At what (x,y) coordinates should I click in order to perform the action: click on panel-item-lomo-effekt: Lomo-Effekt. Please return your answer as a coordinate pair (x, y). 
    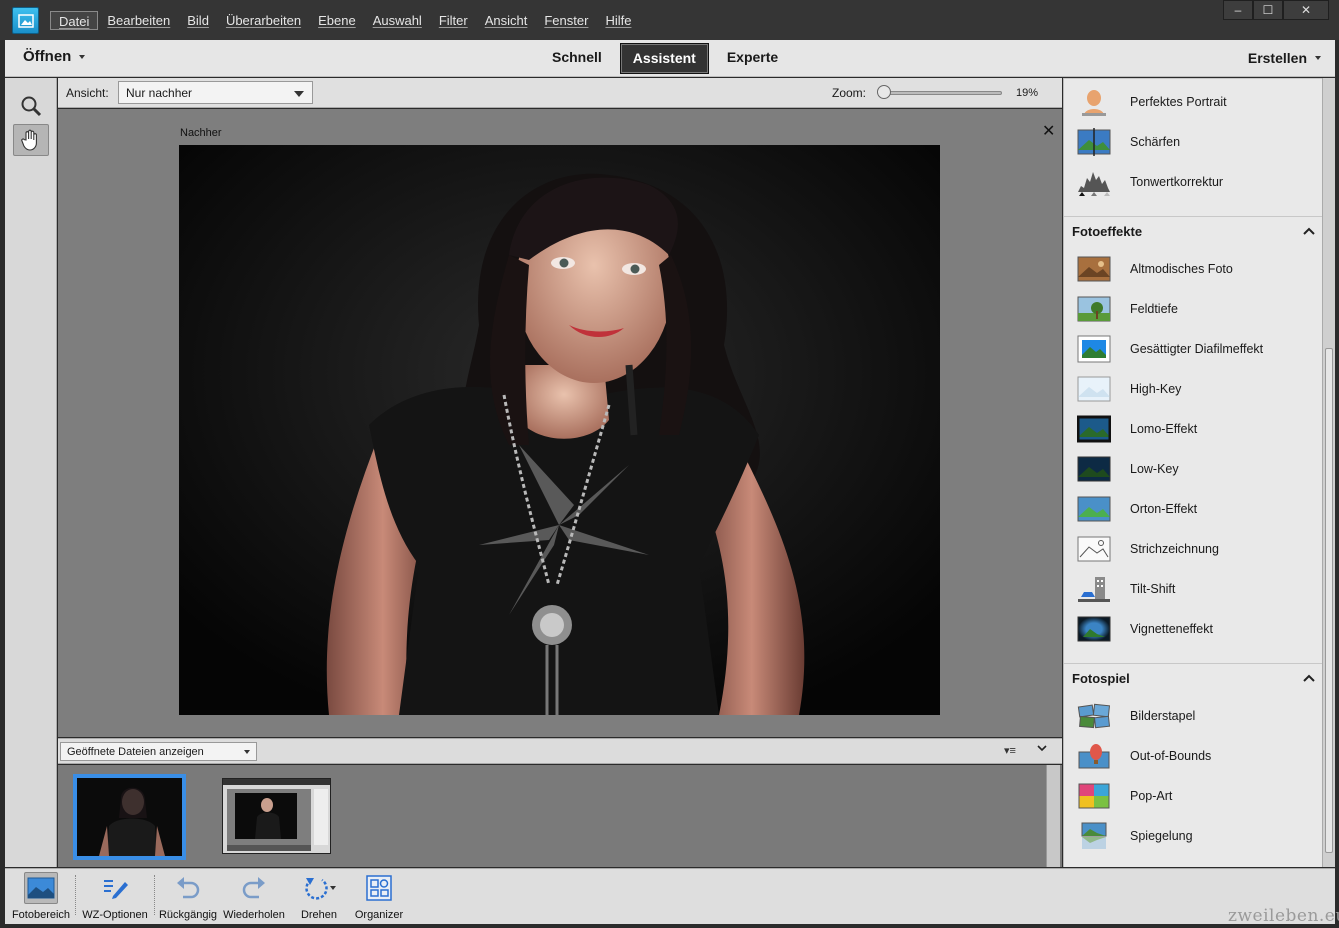
    Looking at the image, I should click on (1196, 429).